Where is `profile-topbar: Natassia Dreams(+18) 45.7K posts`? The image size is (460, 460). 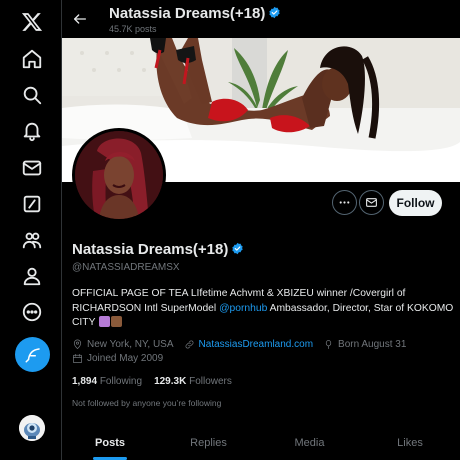
profile-topbar: Natassia Dreams(+18) 45.7K posts is located at coordinates (261, 19).